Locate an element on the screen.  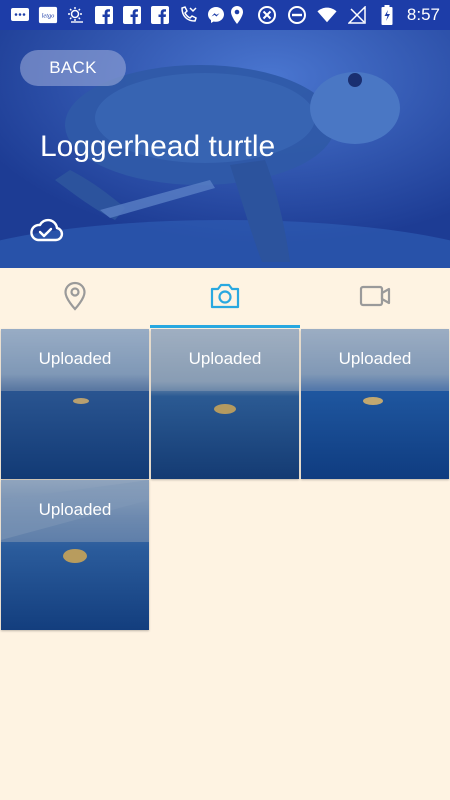
back-button: BACK is located at coordinates (73, 68).